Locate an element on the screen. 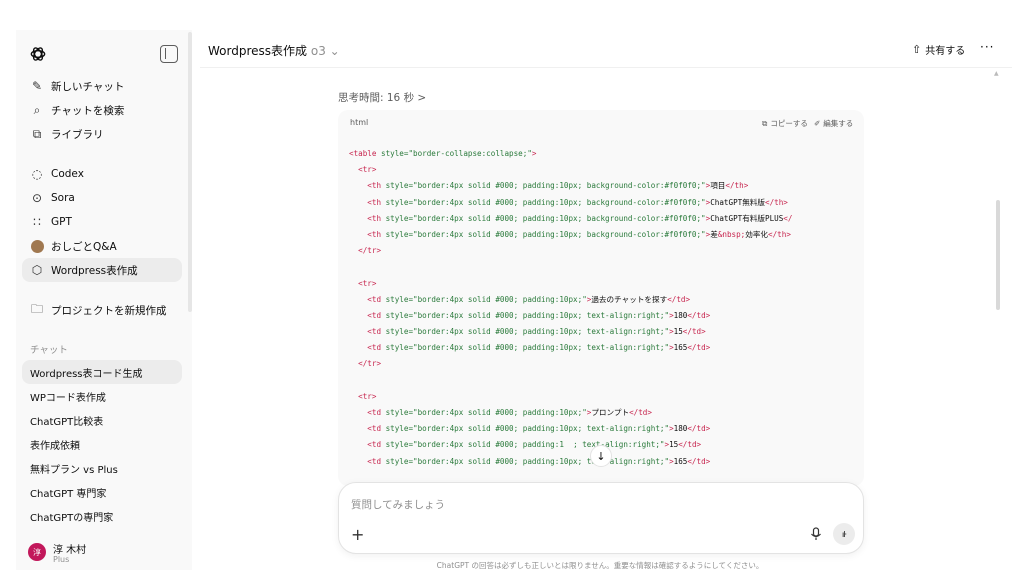 This screenshot has width=1024, height=576. code-language: html is located at coordinates (359, 122).